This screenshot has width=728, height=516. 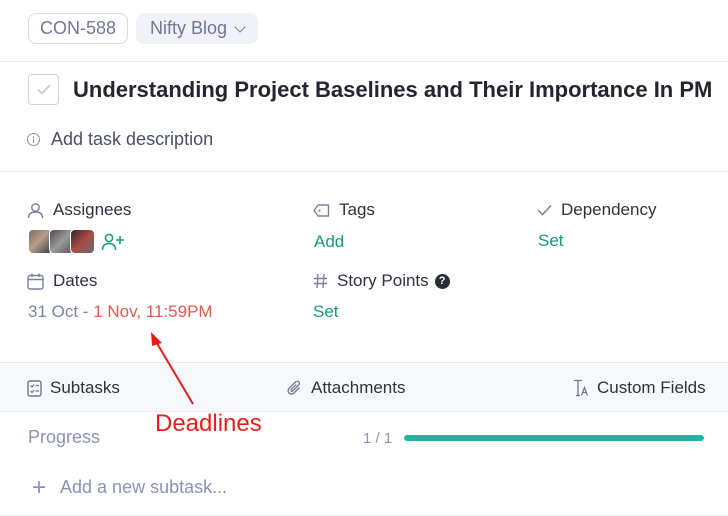 I want to click on description-divider, so click(x=364, y=171).